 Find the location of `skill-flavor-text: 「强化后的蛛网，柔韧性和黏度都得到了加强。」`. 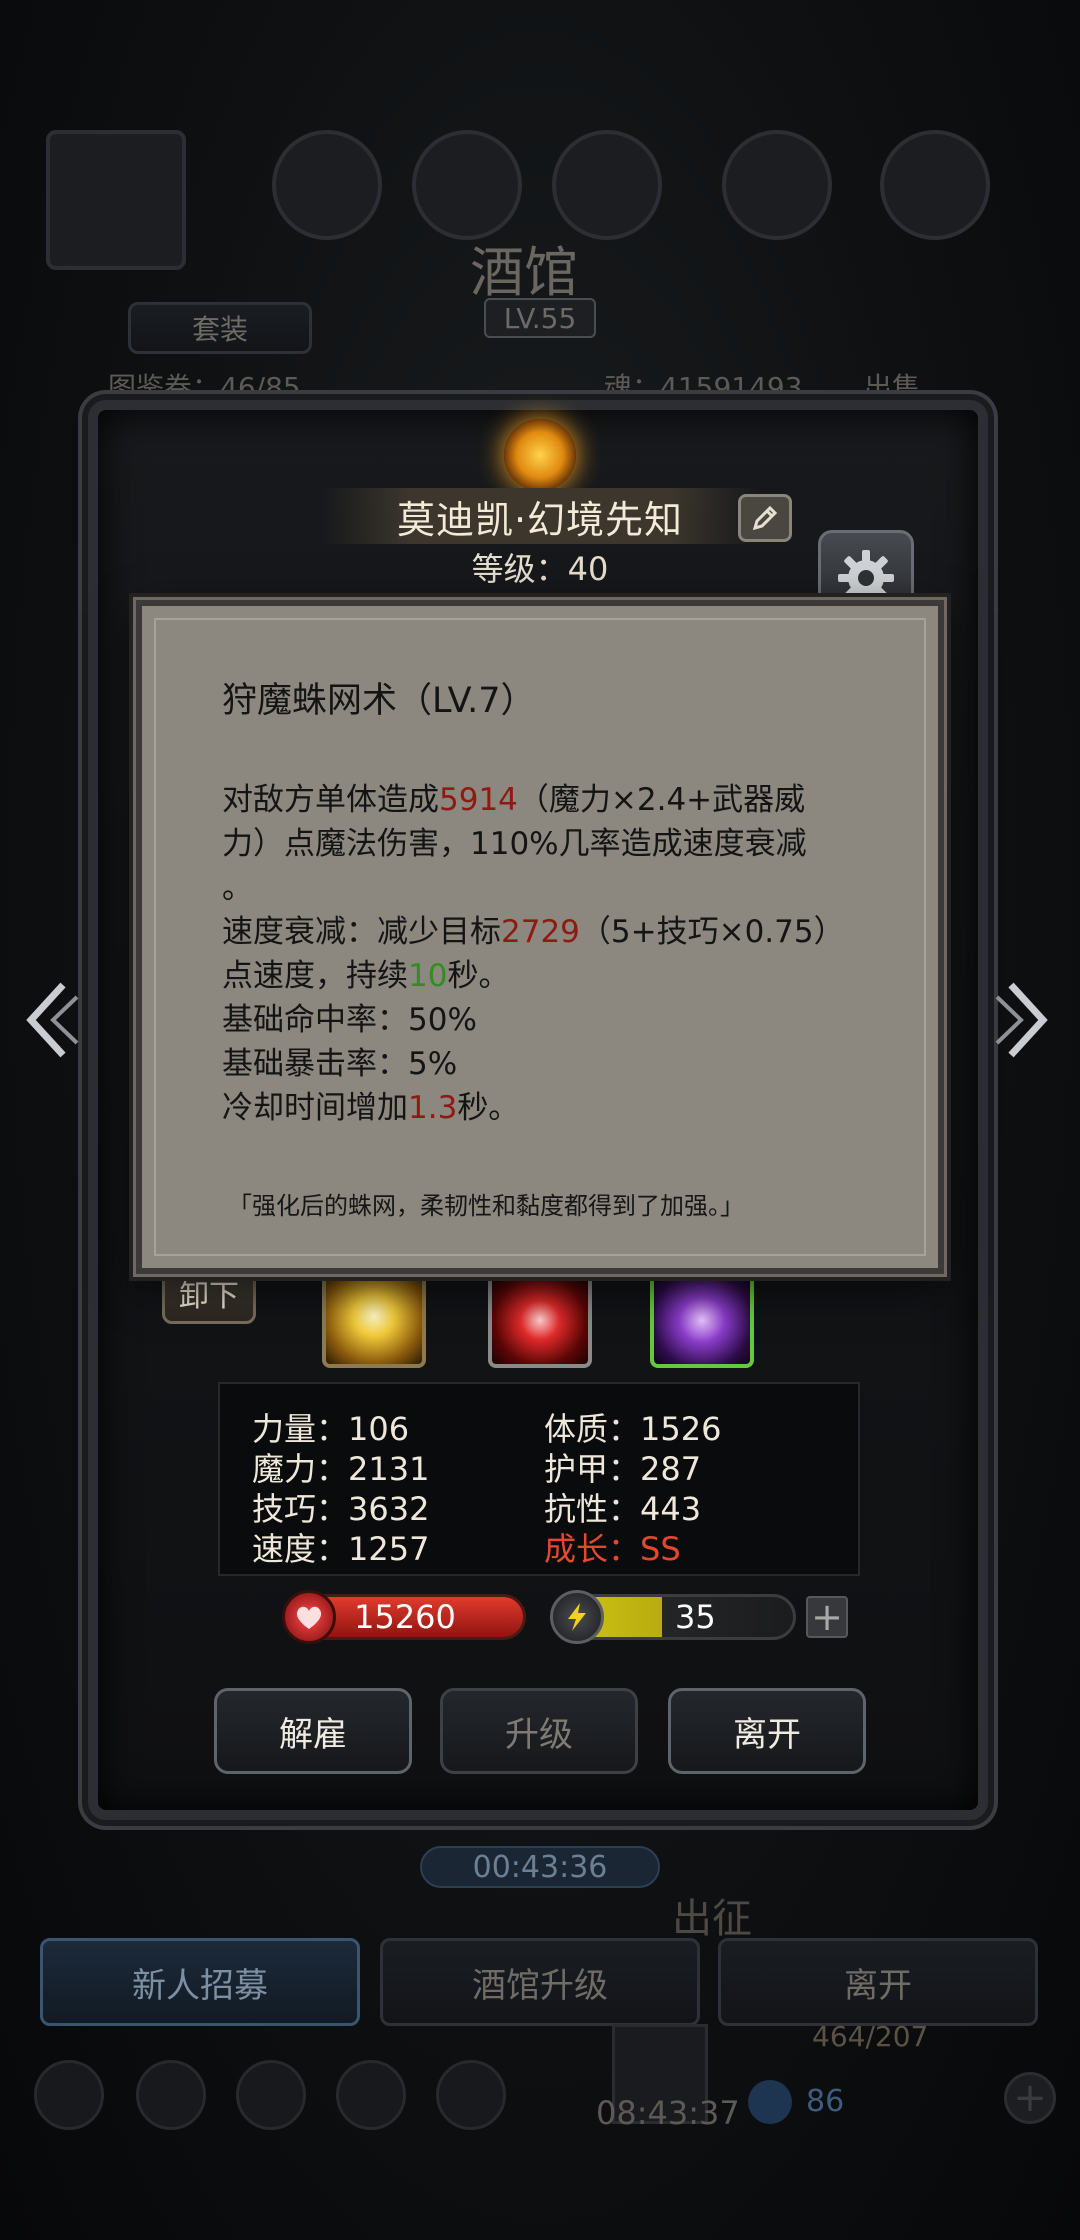

skill-flavor-text: 「强化后的蛛网，柔韧性和黏度都得到了加强。」 is located at coordinates (486, 1206).